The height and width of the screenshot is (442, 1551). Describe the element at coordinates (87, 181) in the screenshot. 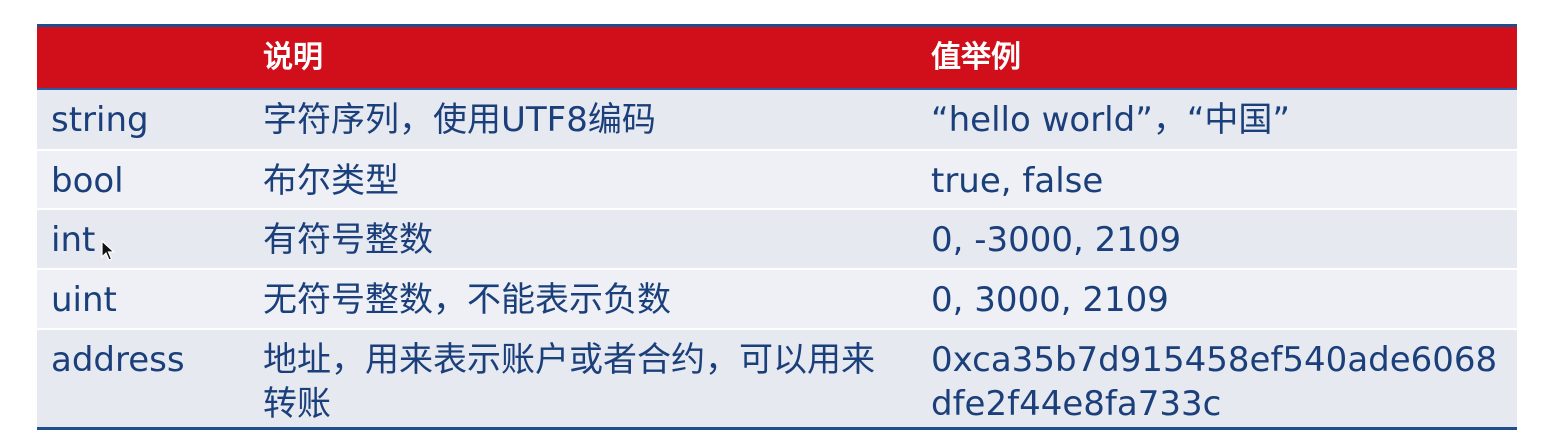

I see `type-cell: bool` at that location.